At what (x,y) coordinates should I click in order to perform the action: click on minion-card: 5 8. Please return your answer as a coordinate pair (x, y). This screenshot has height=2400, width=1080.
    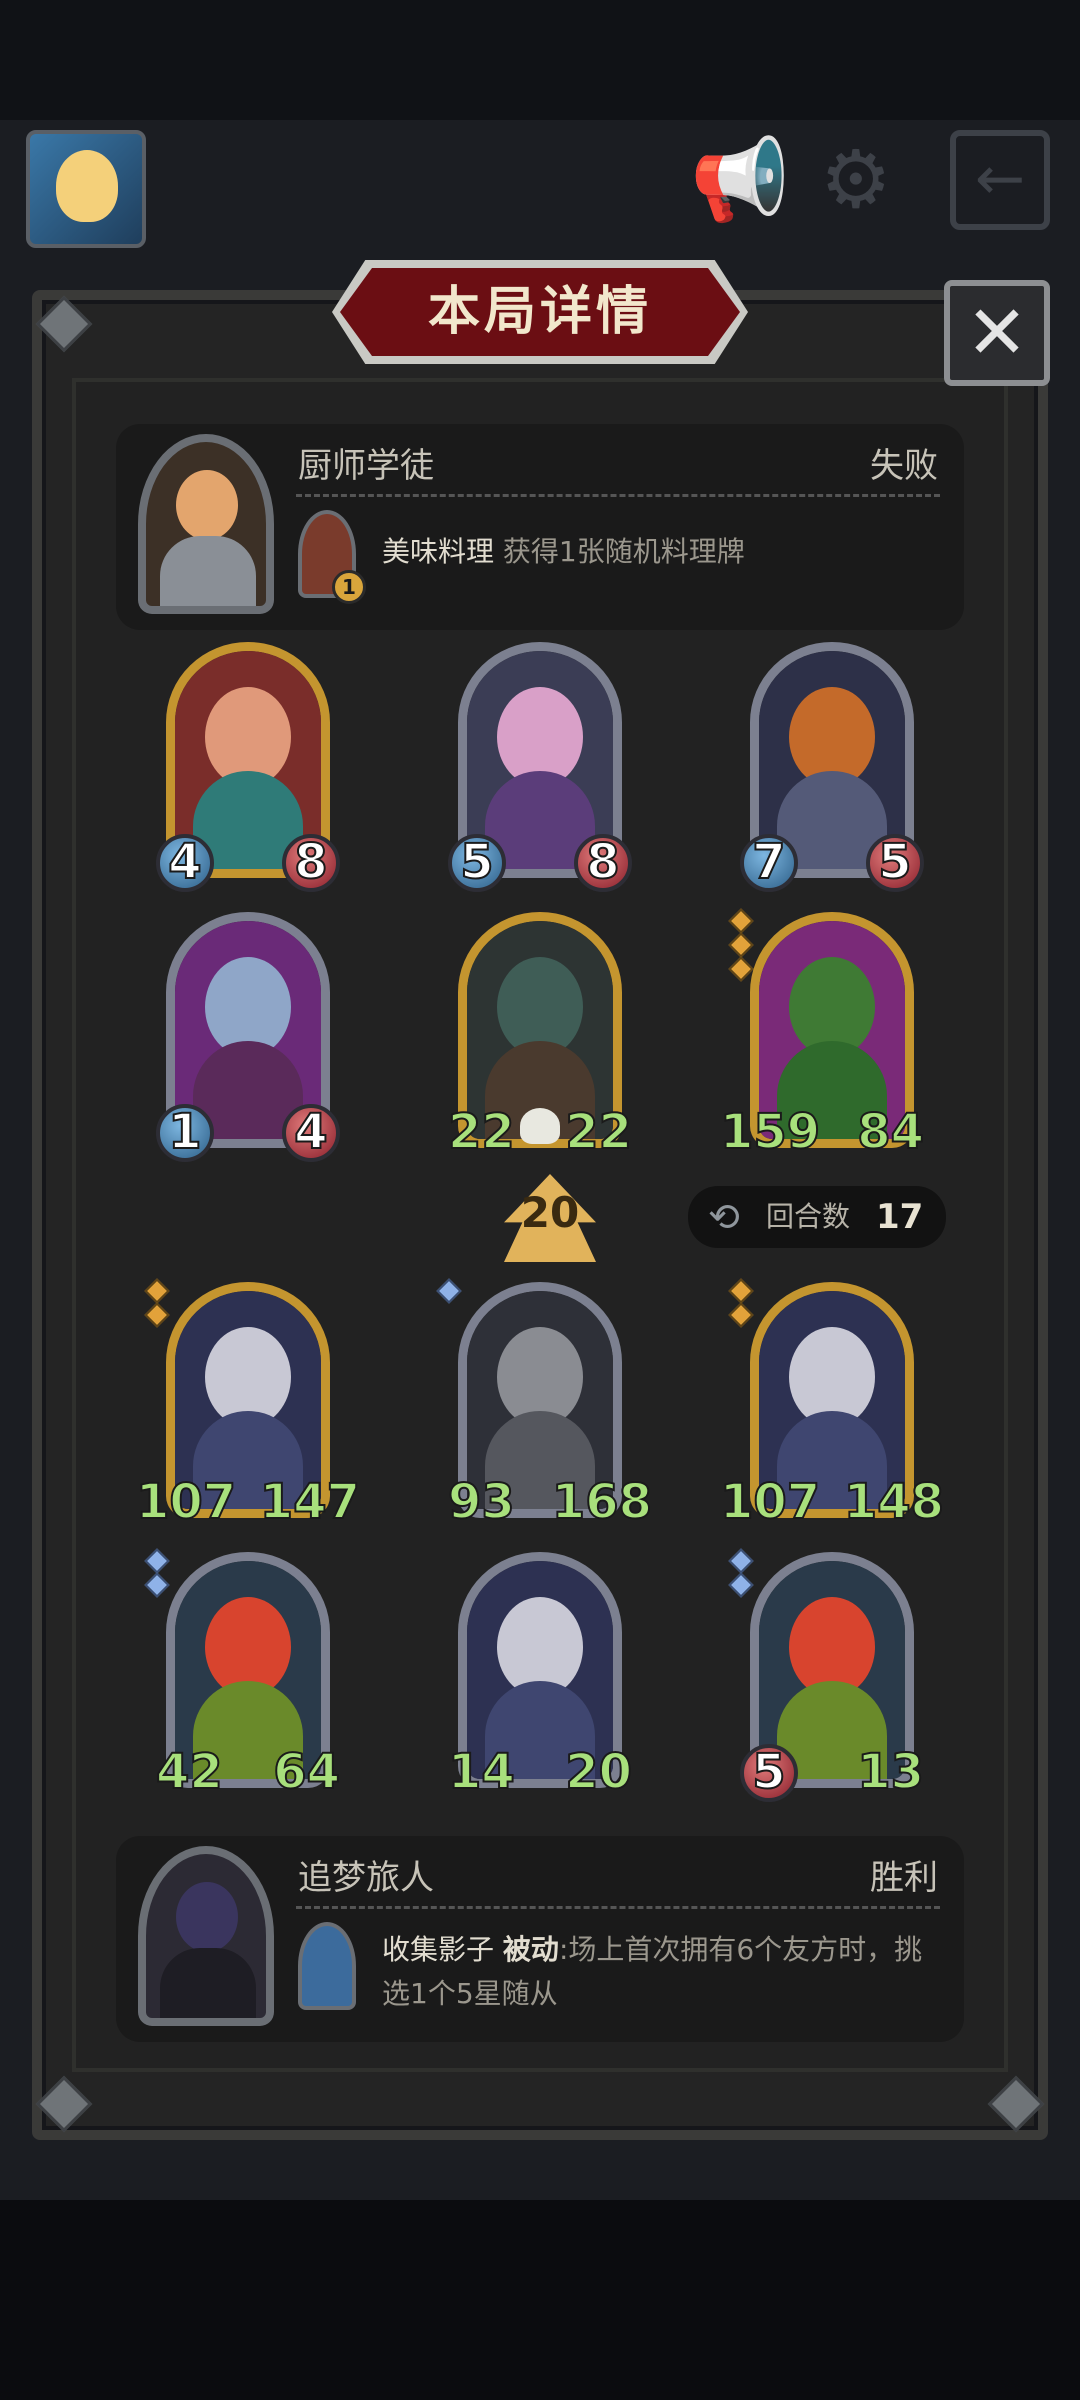
    Looking at the image, I should click on (540, 767).